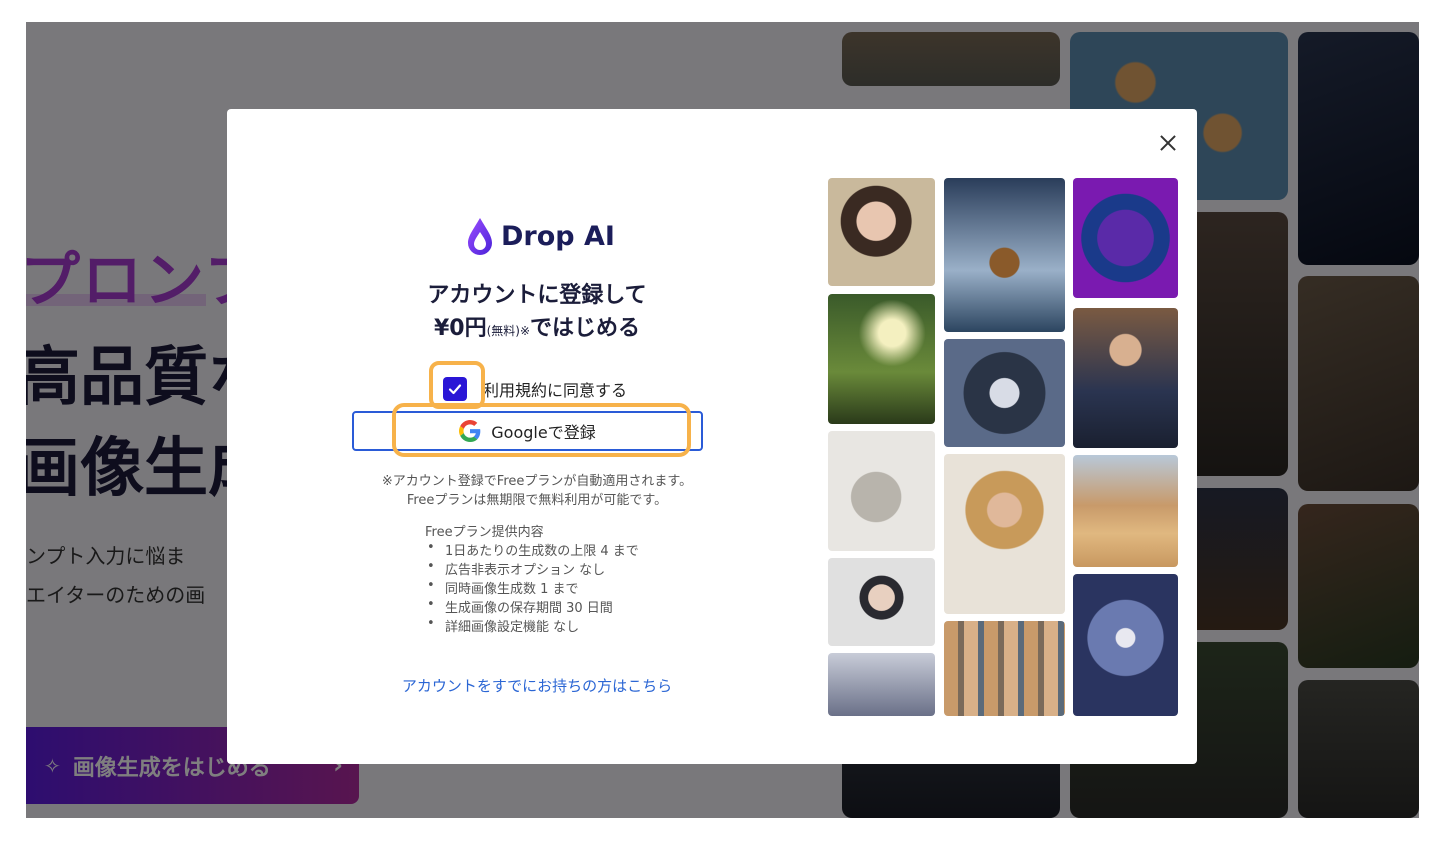 Image resolution: width=1440 pixels, height=850 pixels. Describe the element at coordinates (533, 549) in the screenshot. I see `plan-feature-item: 1日あたりの生成数の上限 4 まで` at that location.